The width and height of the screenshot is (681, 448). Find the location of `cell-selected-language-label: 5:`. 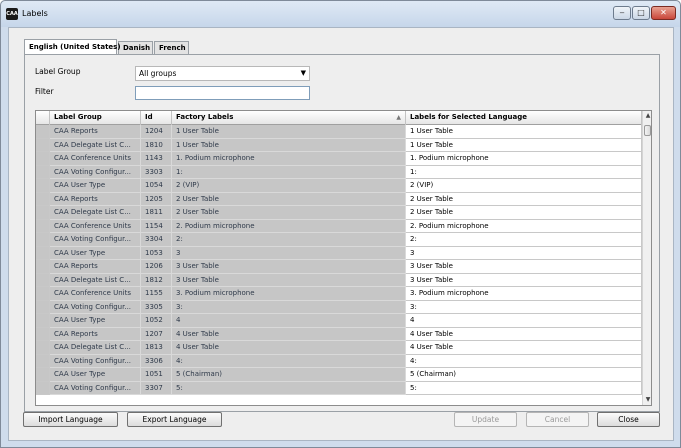

cell-selected-language-label: 5: is located at coordinates (524, 388).